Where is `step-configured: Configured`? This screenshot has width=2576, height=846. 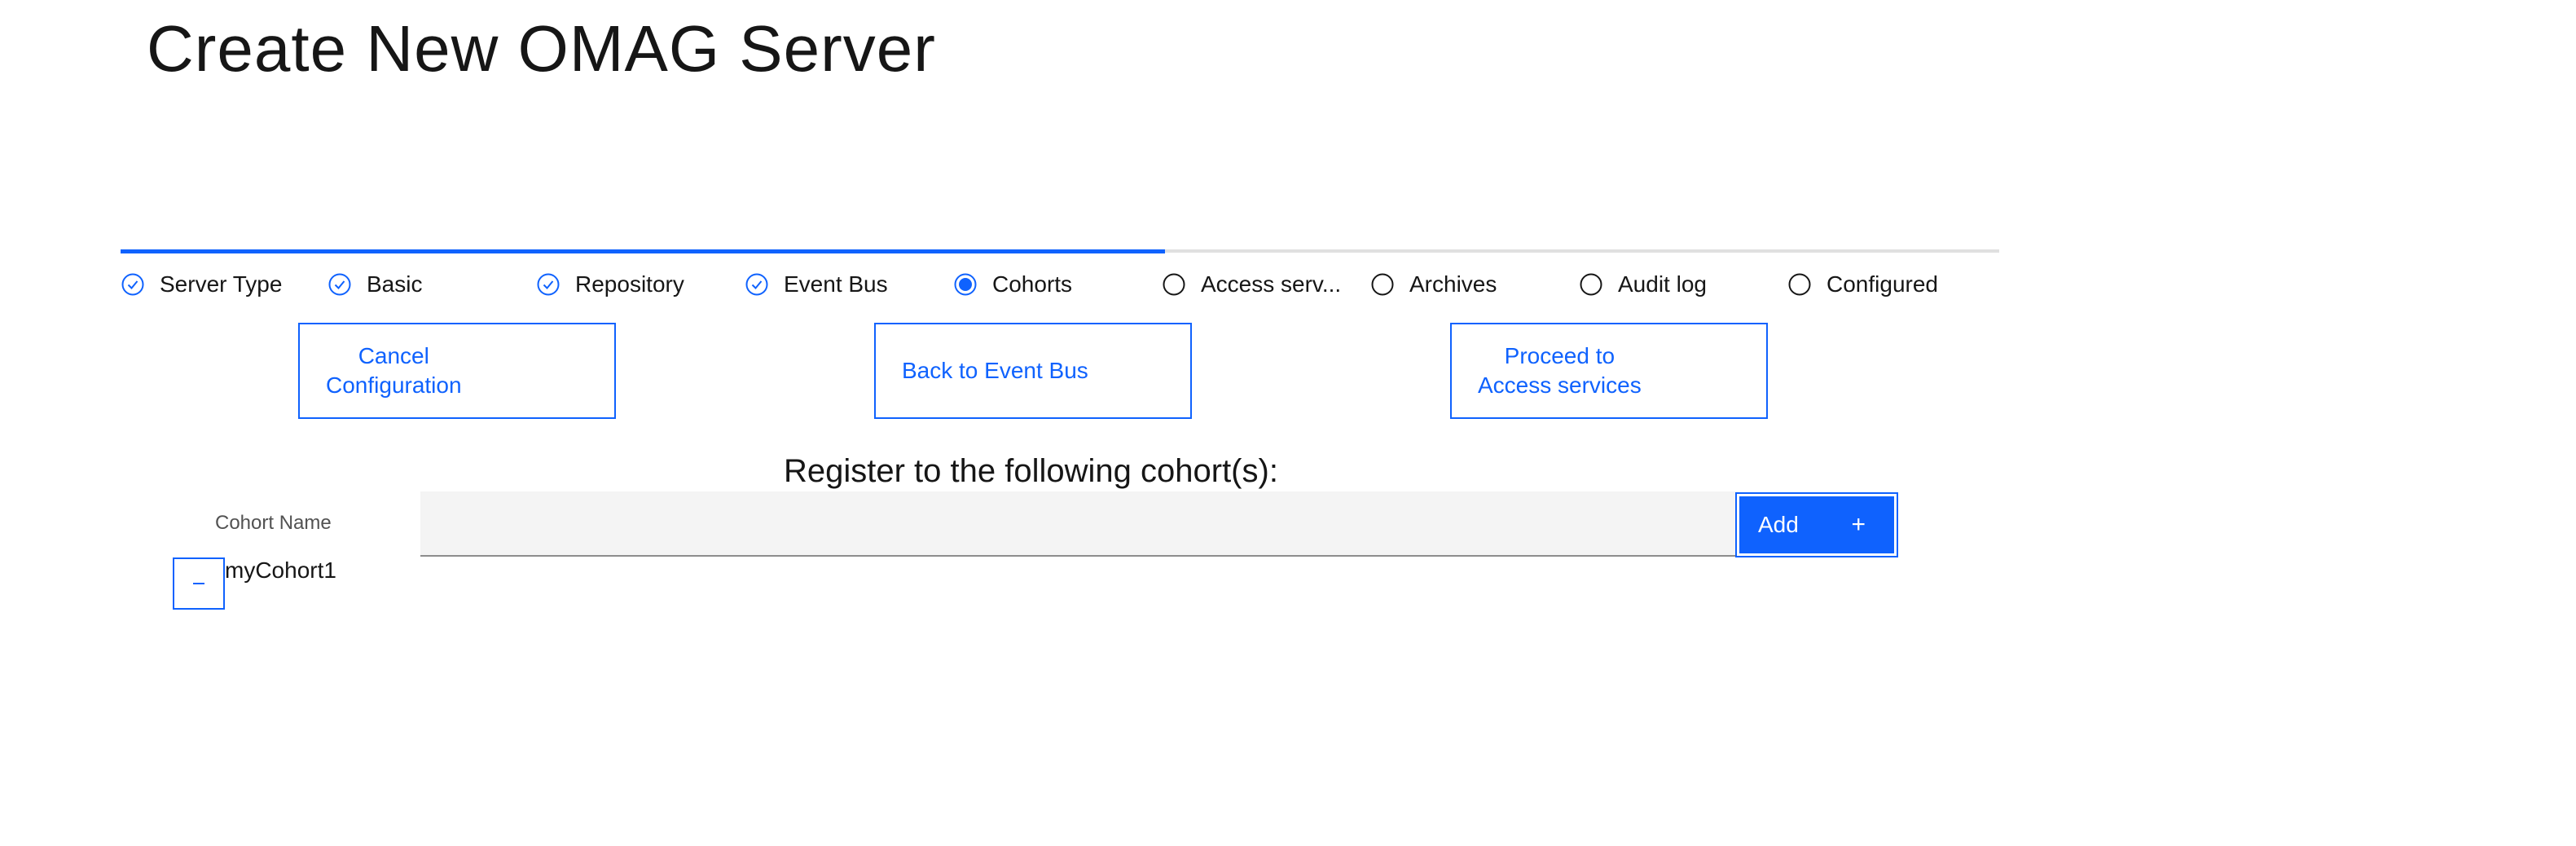
step-configured: Configured is located at coordinates (1862, 284).